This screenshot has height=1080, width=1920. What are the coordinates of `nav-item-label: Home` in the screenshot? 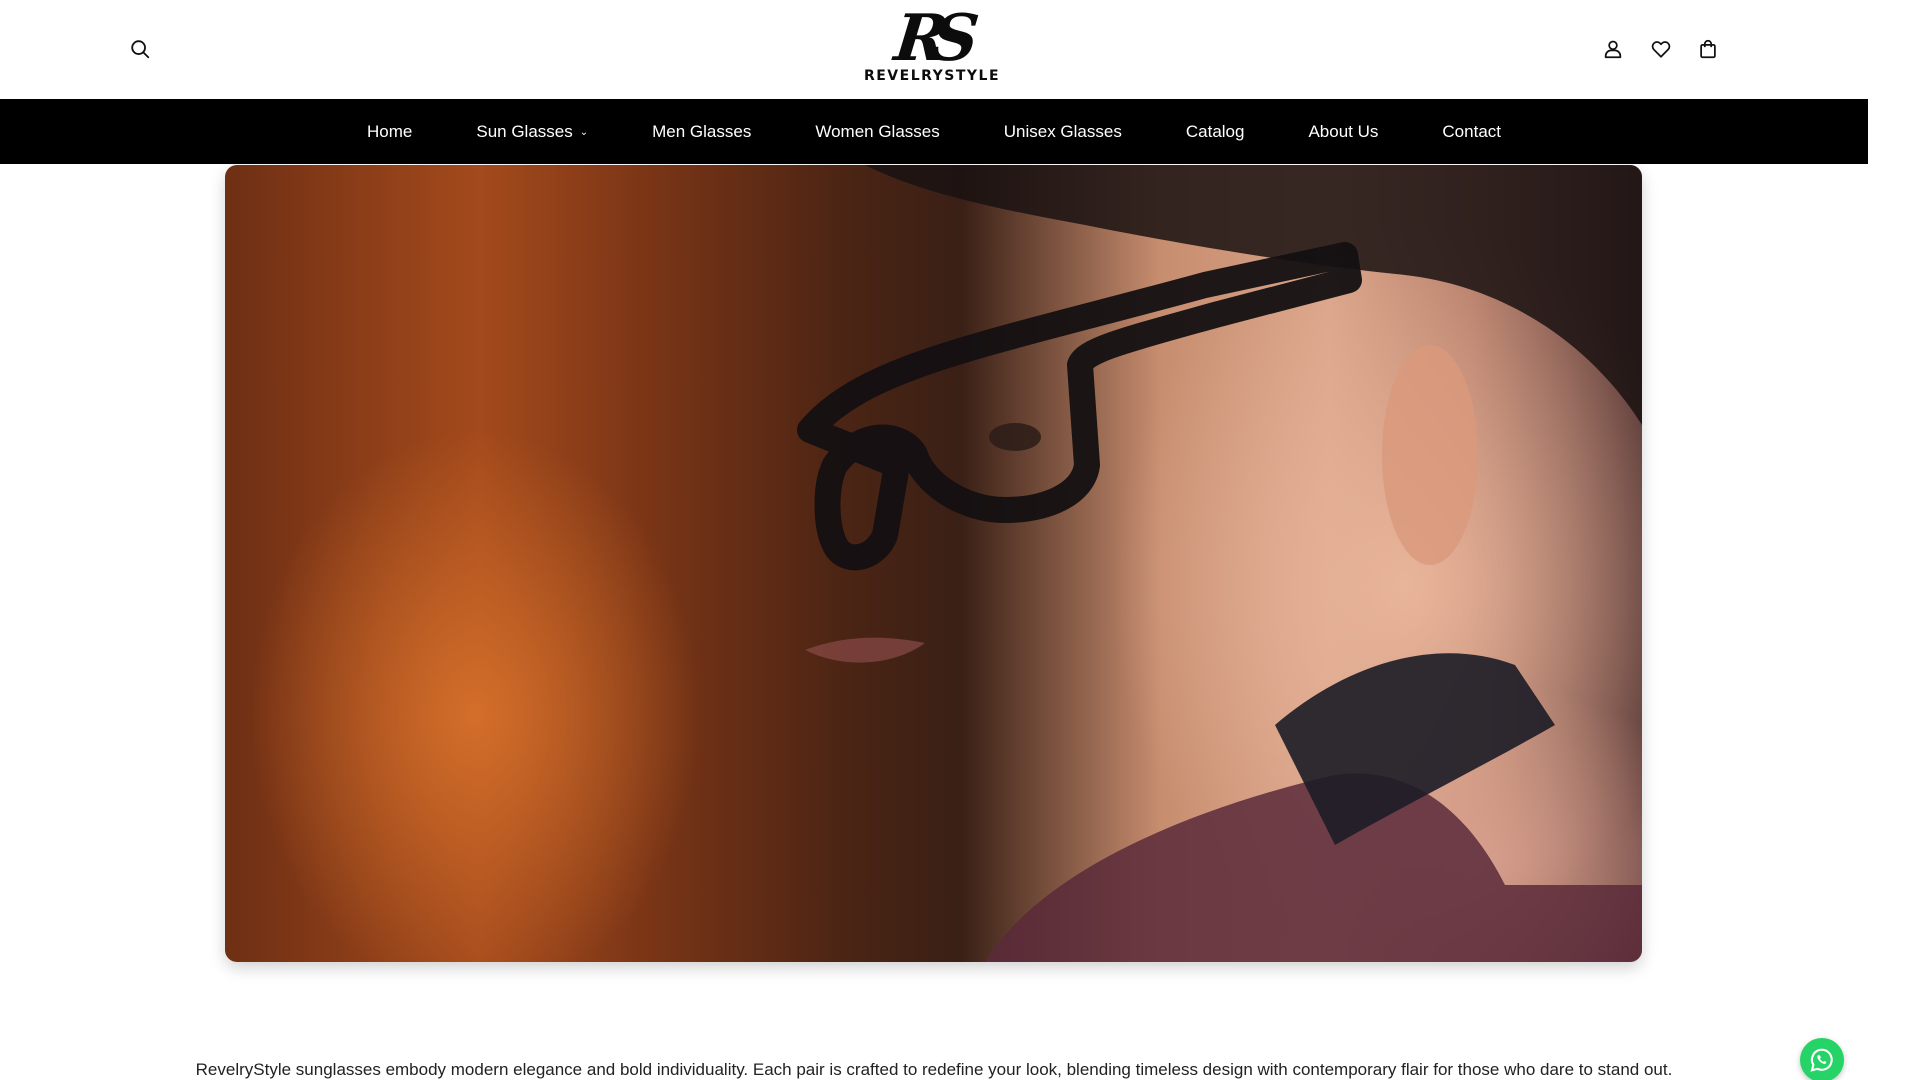 It's located at (390, 131).